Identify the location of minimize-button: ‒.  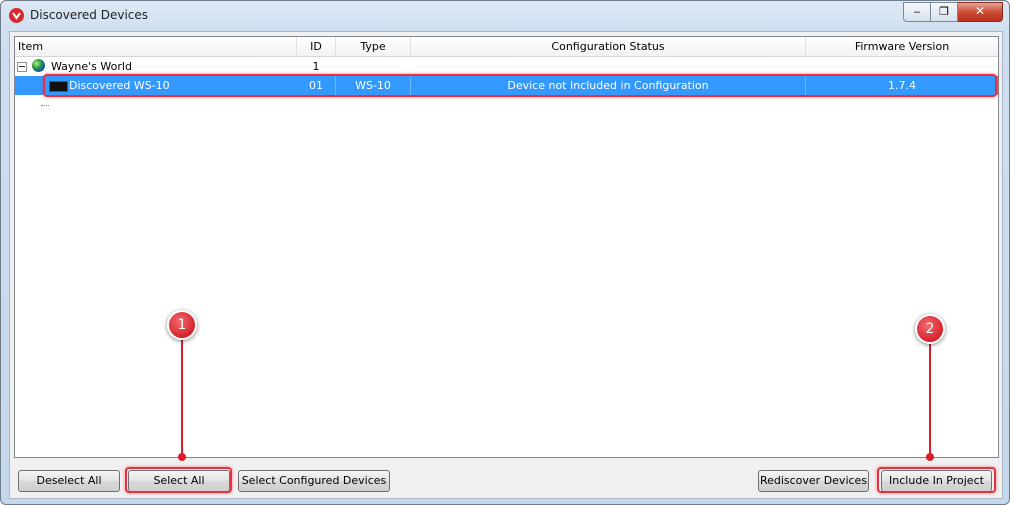
(917, 12).